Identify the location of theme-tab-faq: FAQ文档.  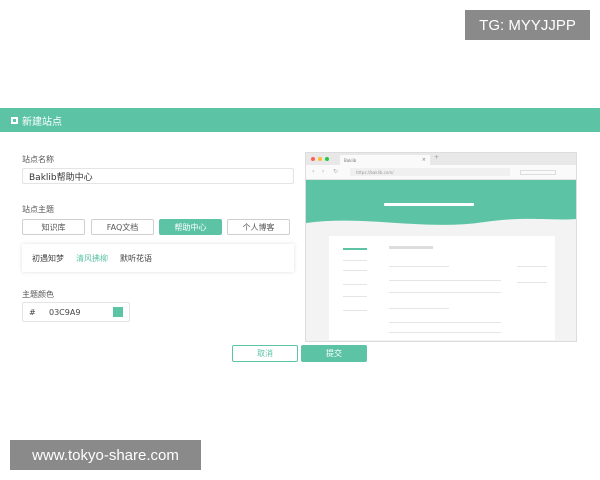
(122, 227).